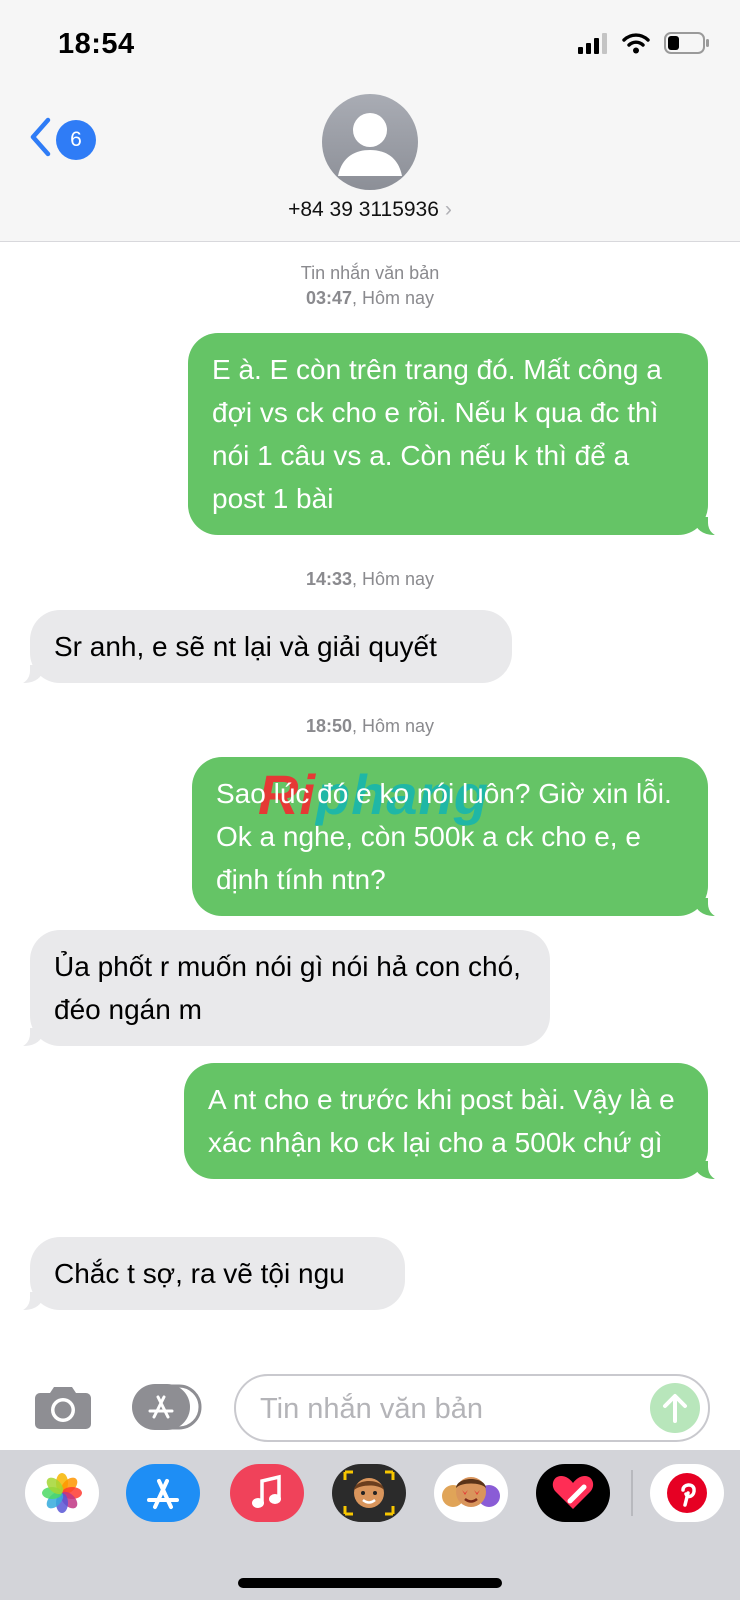 The image size is (740, 1600). I want to click on chevron-right-icon: ›, so click(448, 209).